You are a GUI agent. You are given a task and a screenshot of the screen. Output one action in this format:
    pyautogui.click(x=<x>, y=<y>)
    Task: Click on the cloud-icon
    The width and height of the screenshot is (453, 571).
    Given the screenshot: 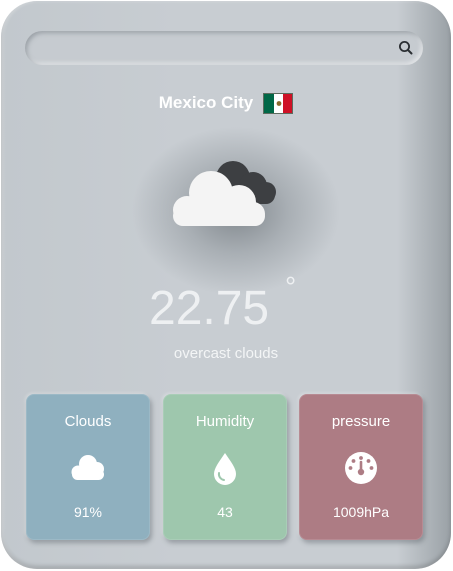 What is the action you would take?
    pyautogui.click(x=88, y=468)
    